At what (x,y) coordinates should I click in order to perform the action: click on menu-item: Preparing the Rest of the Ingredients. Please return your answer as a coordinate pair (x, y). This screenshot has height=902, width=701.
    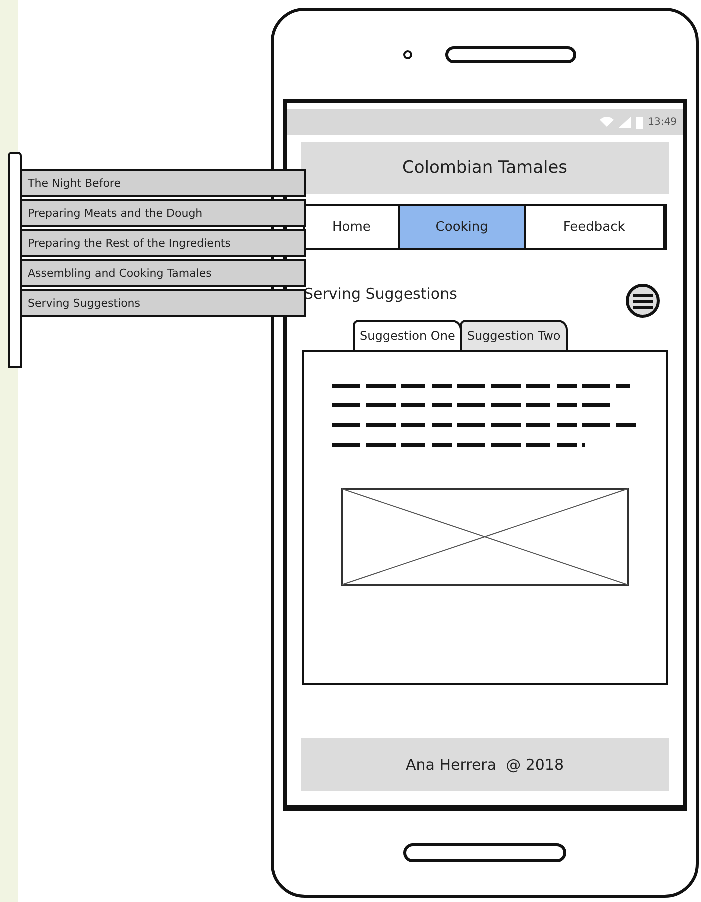
    Looking at the image, I should click on (164, 243).